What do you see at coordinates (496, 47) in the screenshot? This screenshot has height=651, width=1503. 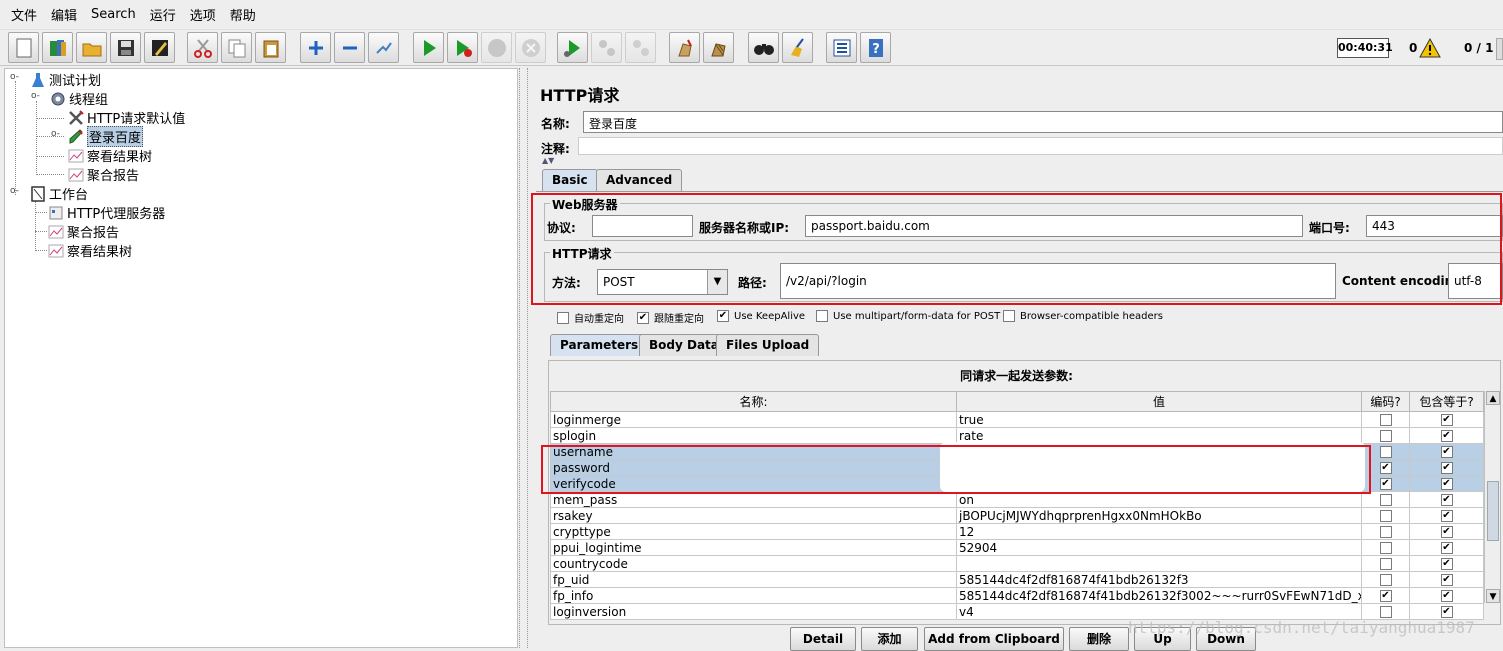 I see `stop-button` at bounding box center [496, 47].